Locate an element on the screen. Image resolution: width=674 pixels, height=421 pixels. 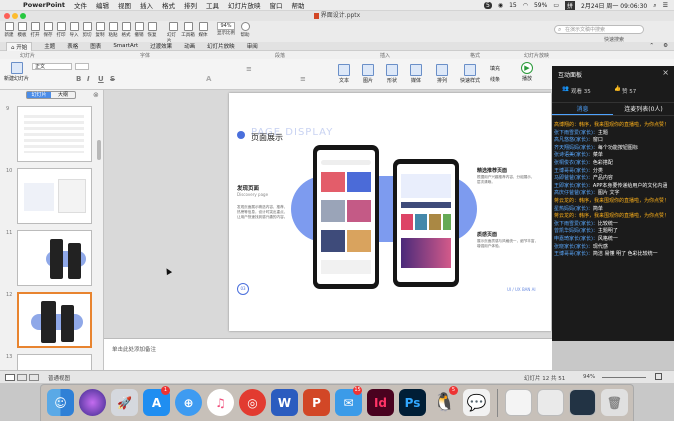
tab-outline: 大纲 is located at coordinates (63, 95).